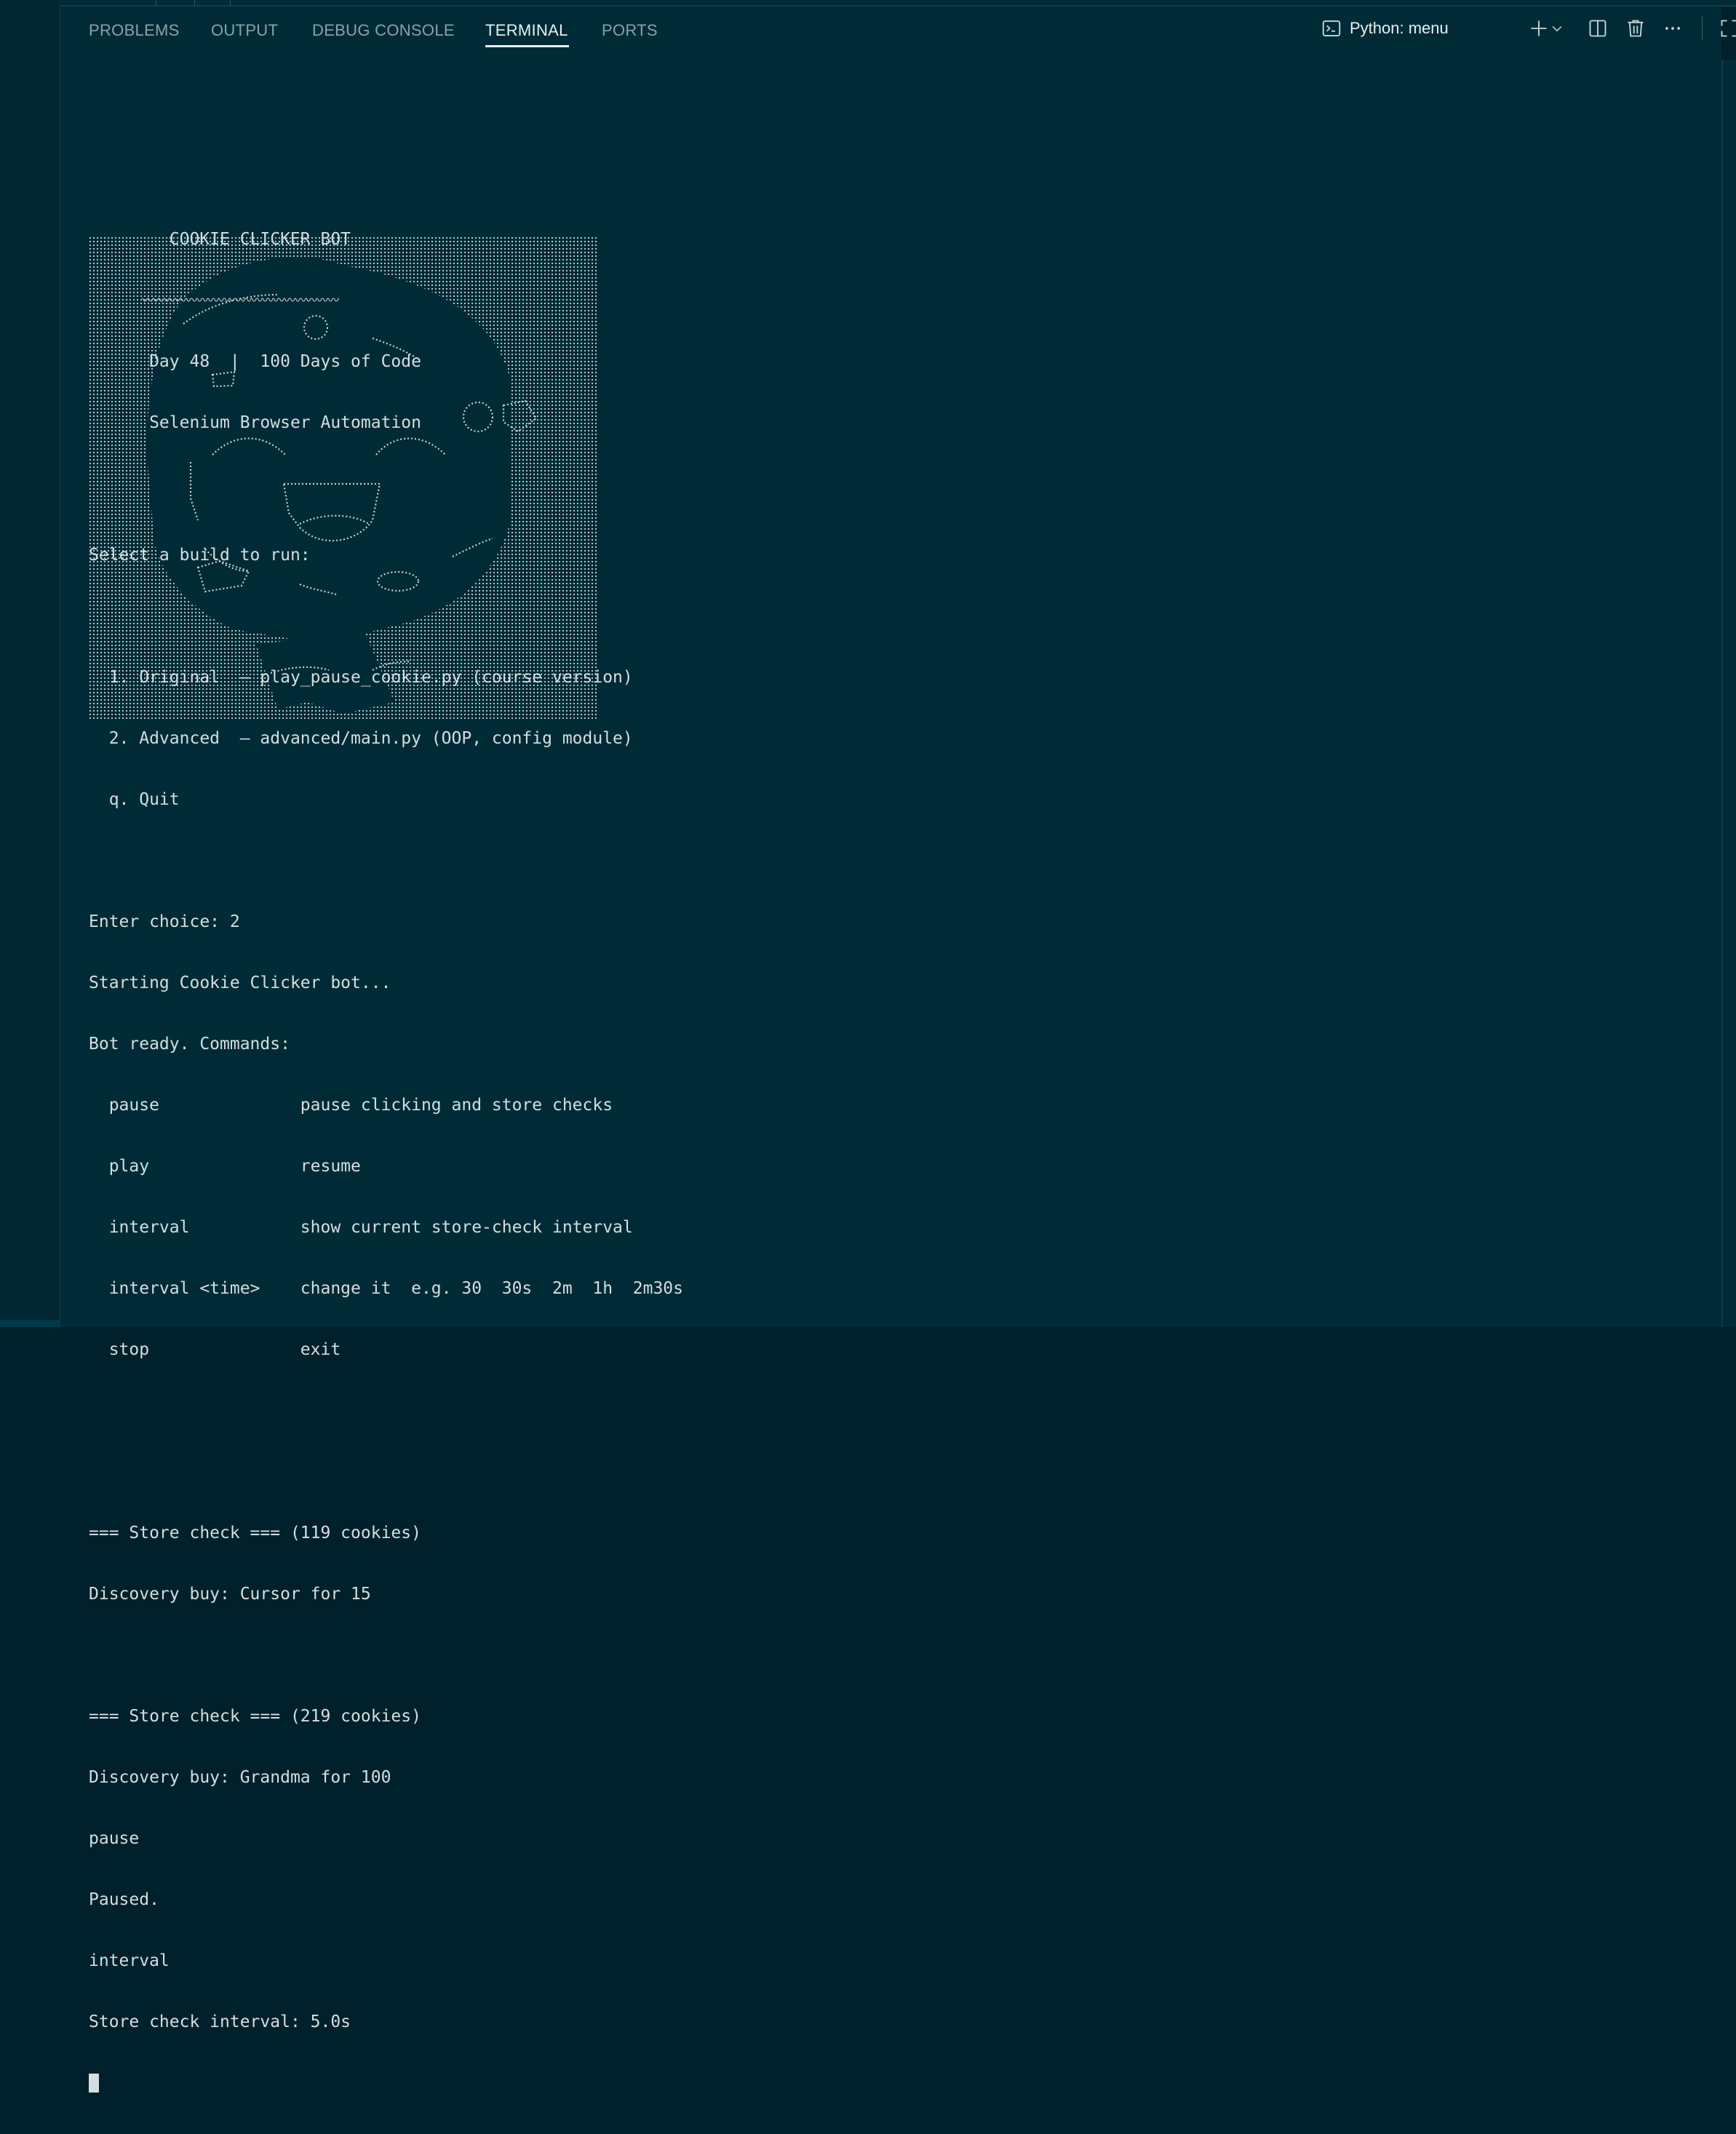  What do you see at coordinates (30, 663) in the screenshot?
I see `editor-left-strip` at bounding box center [30, 663].